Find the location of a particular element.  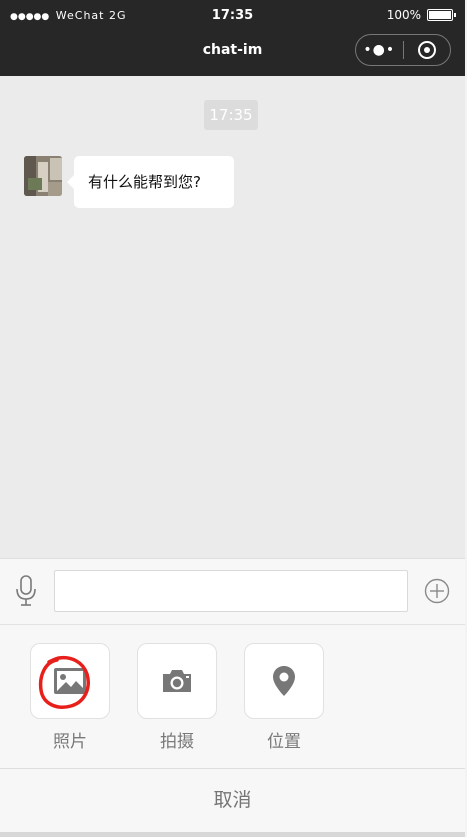

location-pin-icon is located at coordinates (284, 681).